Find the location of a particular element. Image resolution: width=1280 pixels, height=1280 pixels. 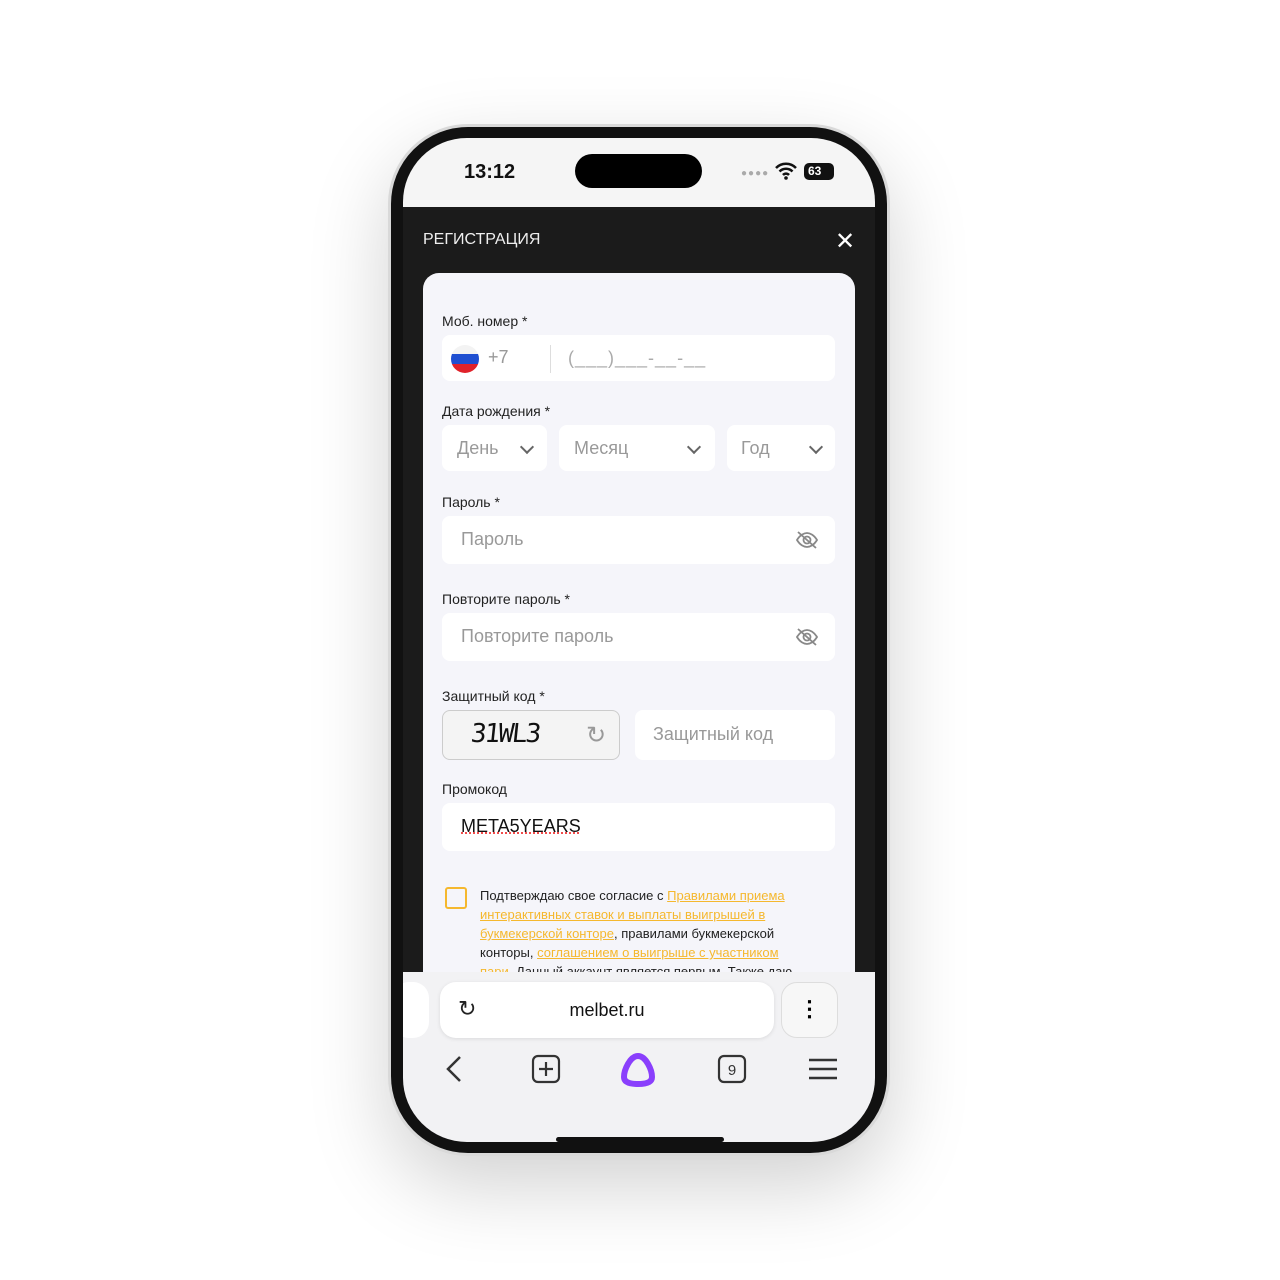

battery-icon: 63 is located at coordinates (819, 171).